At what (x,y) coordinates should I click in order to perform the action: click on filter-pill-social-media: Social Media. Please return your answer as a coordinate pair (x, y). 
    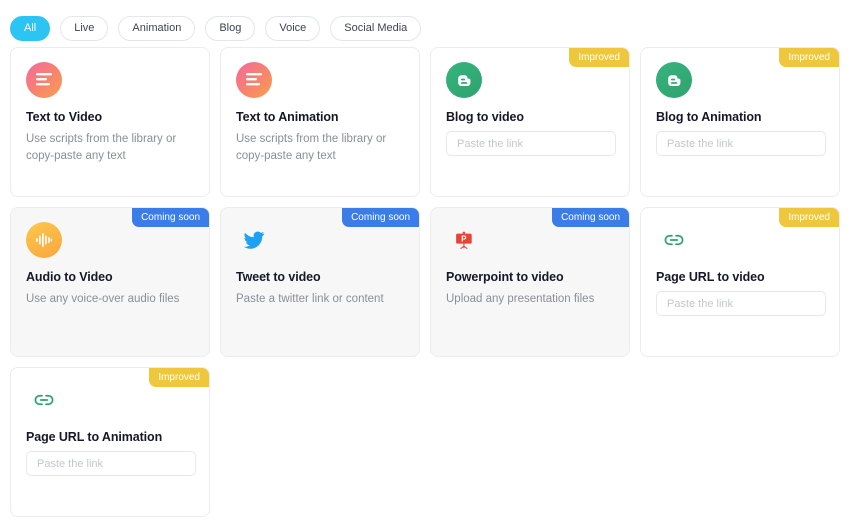
    Looking at the image, I should click on (376, 28).